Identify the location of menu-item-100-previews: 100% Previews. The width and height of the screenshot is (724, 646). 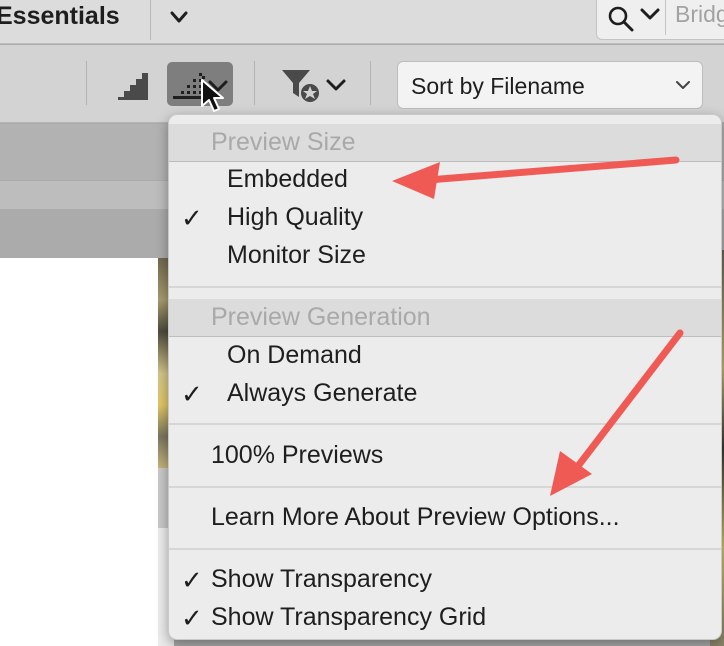
(445, 456).